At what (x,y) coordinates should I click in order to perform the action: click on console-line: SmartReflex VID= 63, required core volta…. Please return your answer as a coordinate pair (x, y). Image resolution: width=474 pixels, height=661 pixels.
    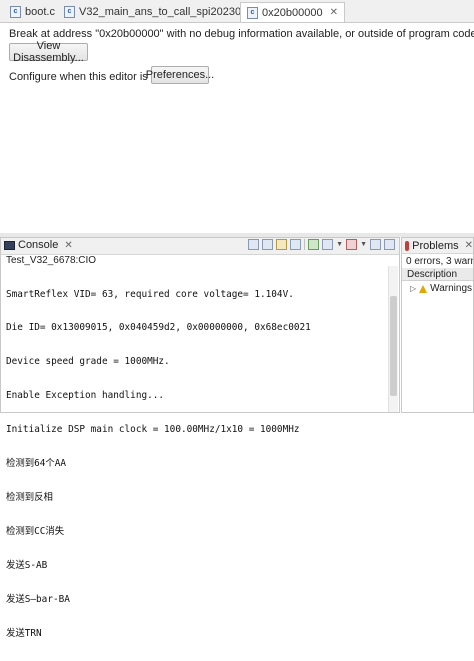
    Looking at the image, I should click on (150, 294).